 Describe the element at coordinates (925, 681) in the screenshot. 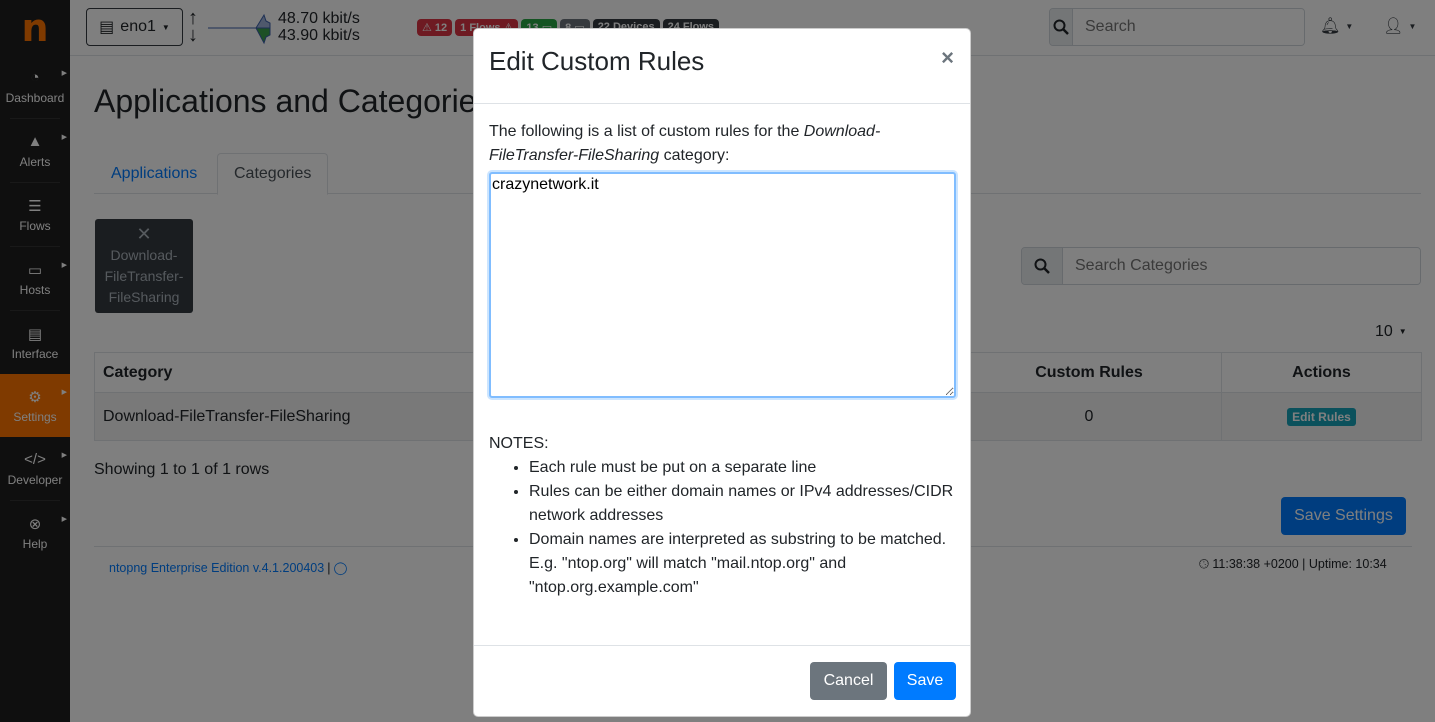

I see `save-button: Save` at that location.